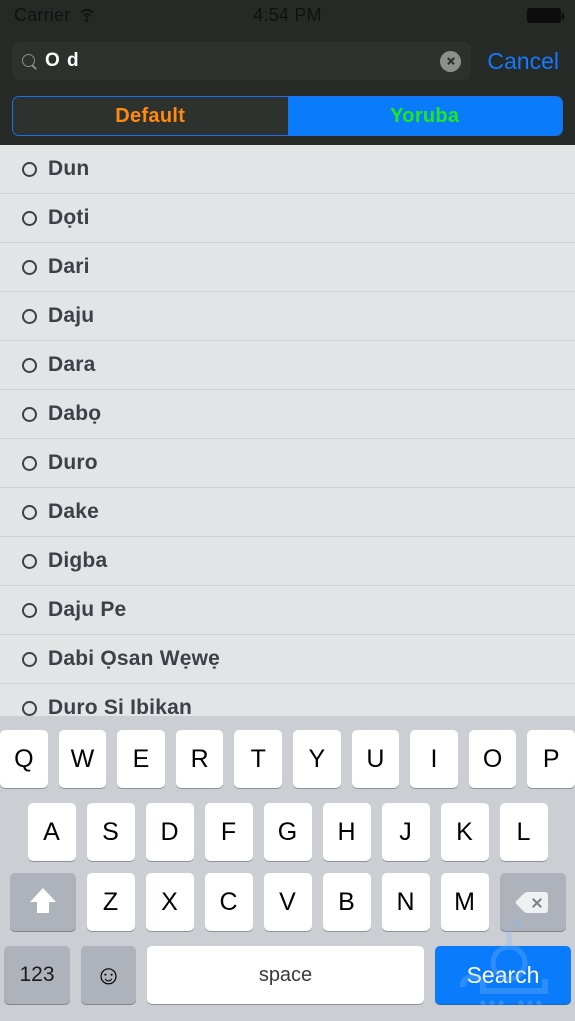 Image resolution: width=575 pixels, height=1021 pixels. I want to click on status-bar: Carrier 4:54 PM, so click(287, 15).